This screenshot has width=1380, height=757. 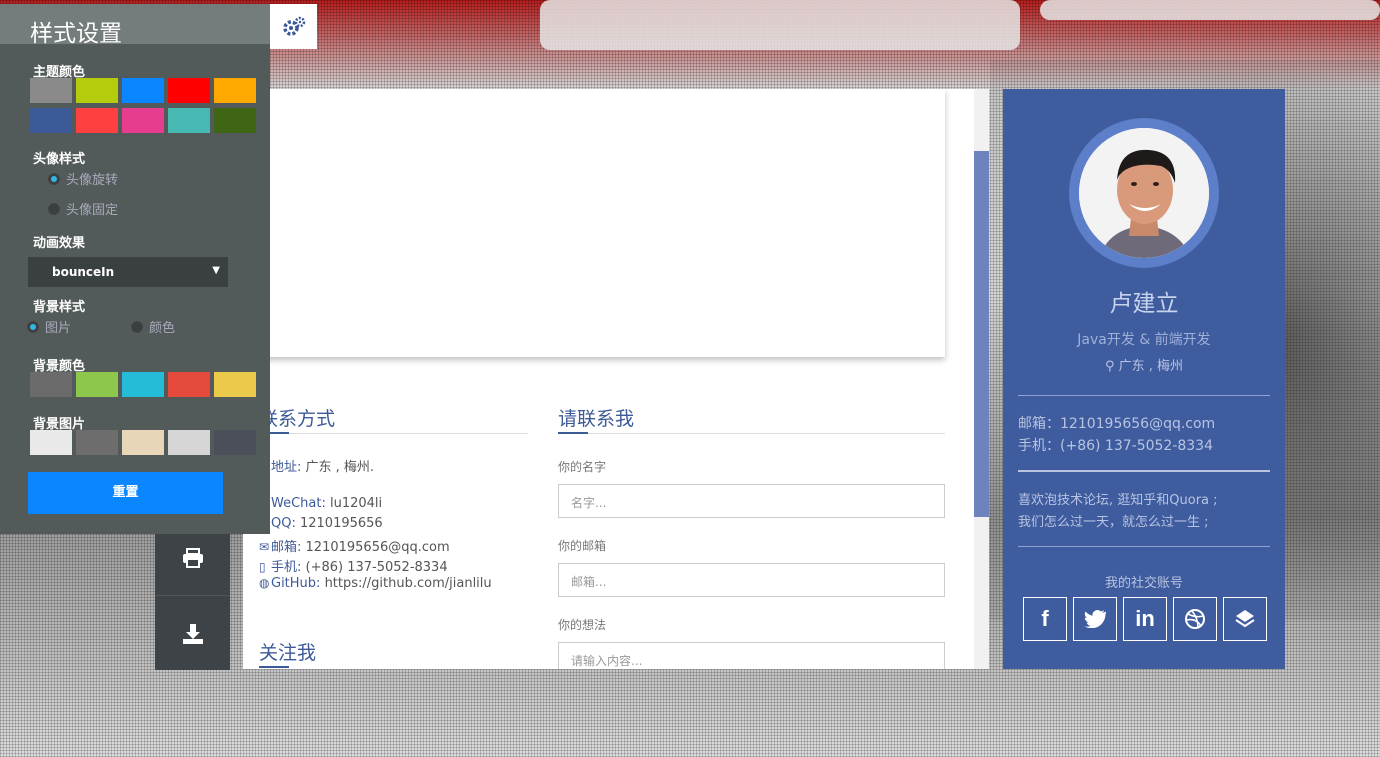 I want to click on profile-name: 卢建立, so click(x=1144, y=304).